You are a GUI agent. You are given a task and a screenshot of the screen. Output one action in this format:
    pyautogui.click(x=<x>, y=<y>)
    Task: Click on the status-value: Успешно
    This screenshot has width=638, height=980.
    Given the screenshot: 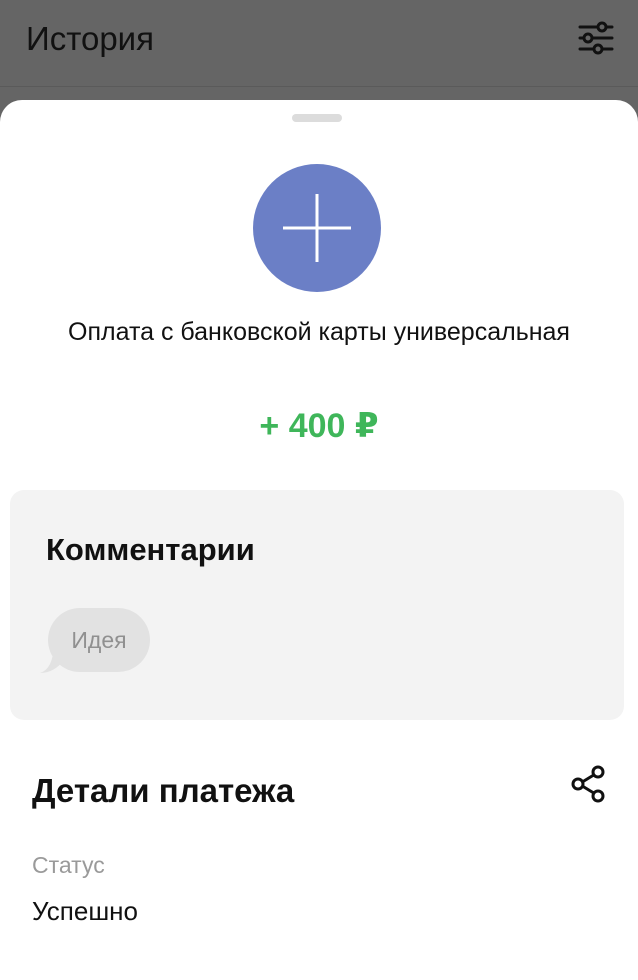 What is the action you would take?
    pyautogui.click(x=85, y=911)
    